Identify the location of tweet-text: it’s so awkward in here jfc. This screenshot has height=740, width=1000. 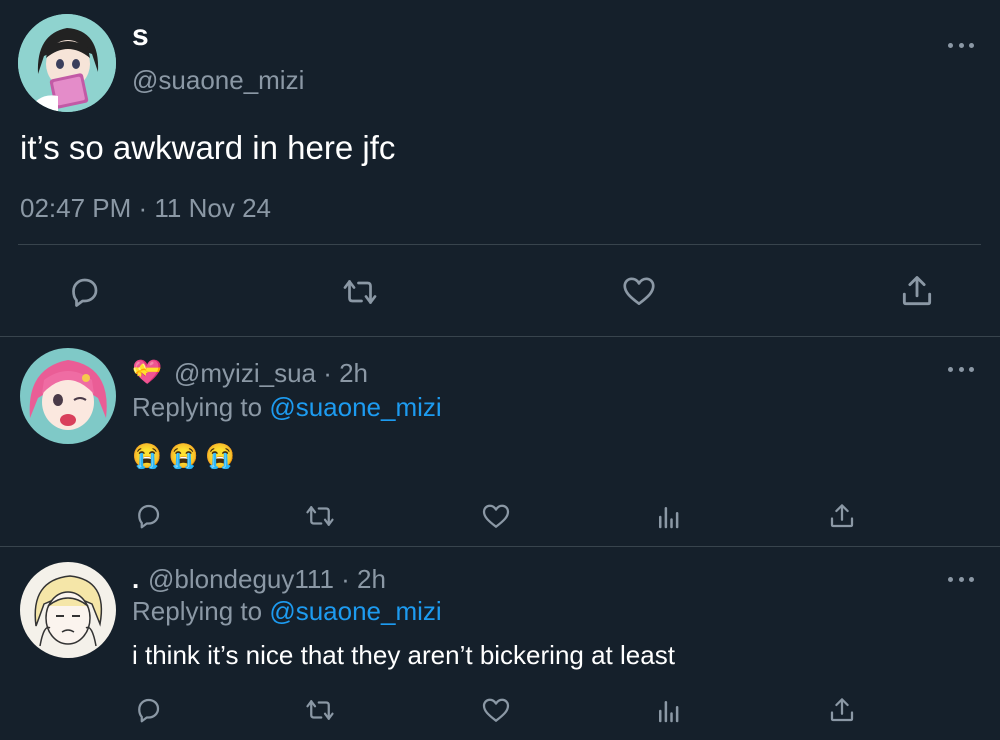
(208, 147).